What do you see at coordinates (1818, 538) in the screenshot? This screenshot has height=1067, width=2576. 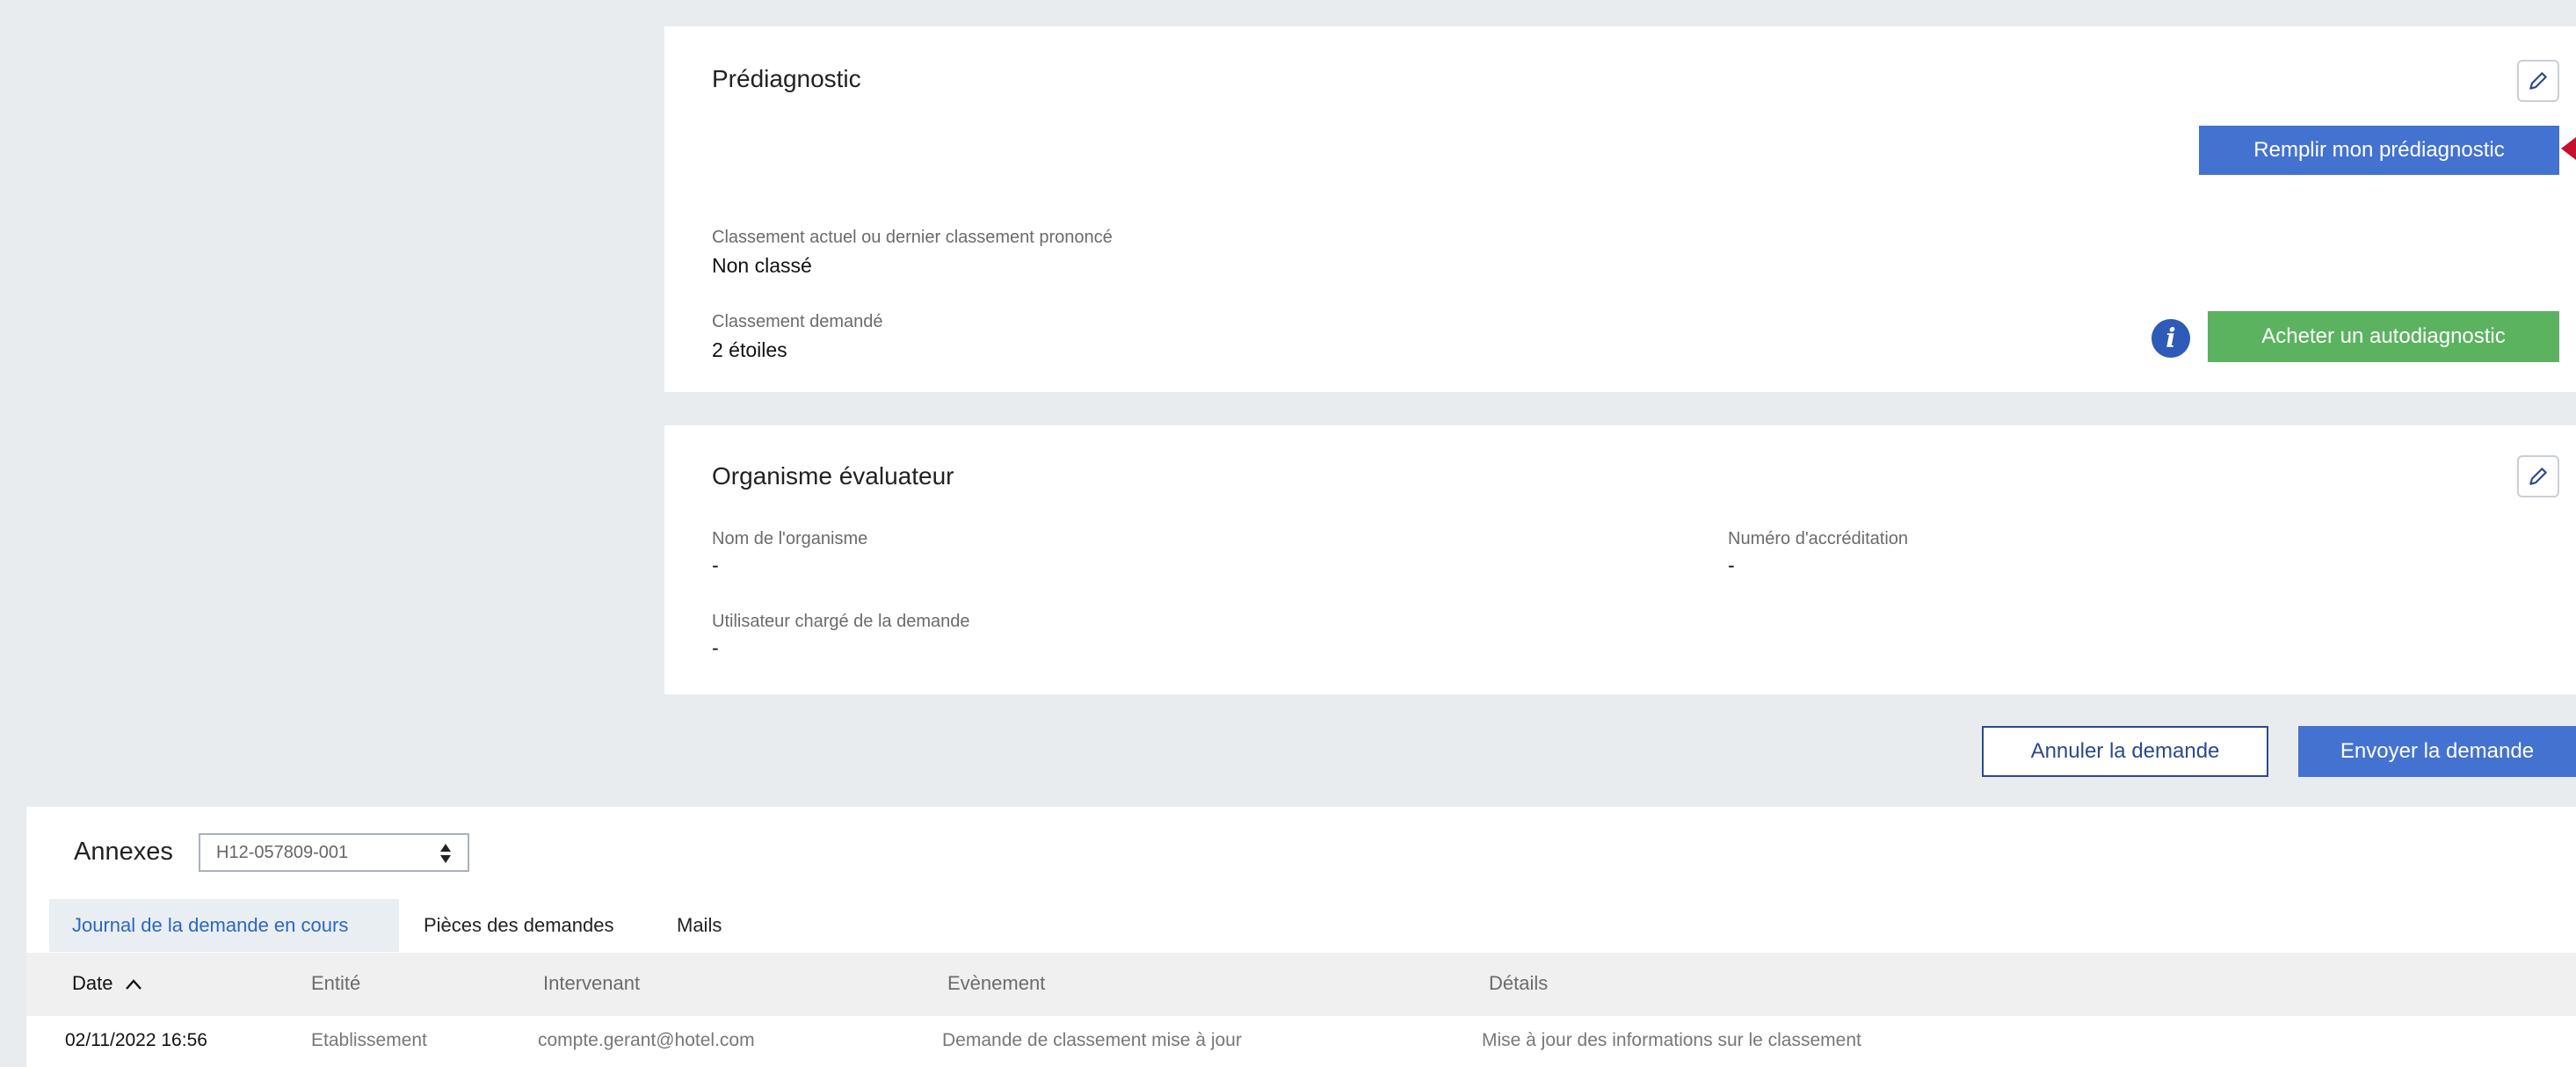 I see `accreditation-label: Numéro d'accréditation` at bounding box center [1818, 538].